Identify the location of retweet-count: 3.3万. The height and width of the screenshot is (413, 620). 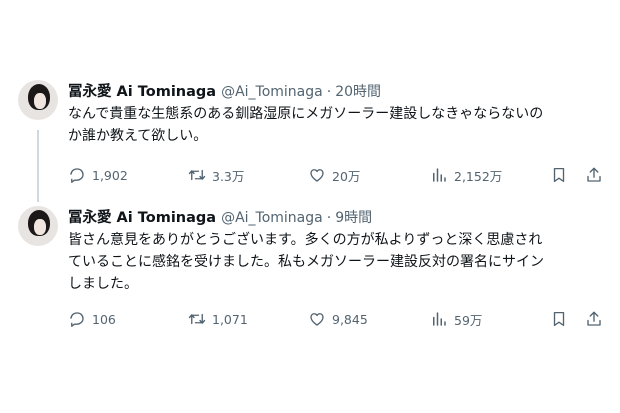
(228, 176).